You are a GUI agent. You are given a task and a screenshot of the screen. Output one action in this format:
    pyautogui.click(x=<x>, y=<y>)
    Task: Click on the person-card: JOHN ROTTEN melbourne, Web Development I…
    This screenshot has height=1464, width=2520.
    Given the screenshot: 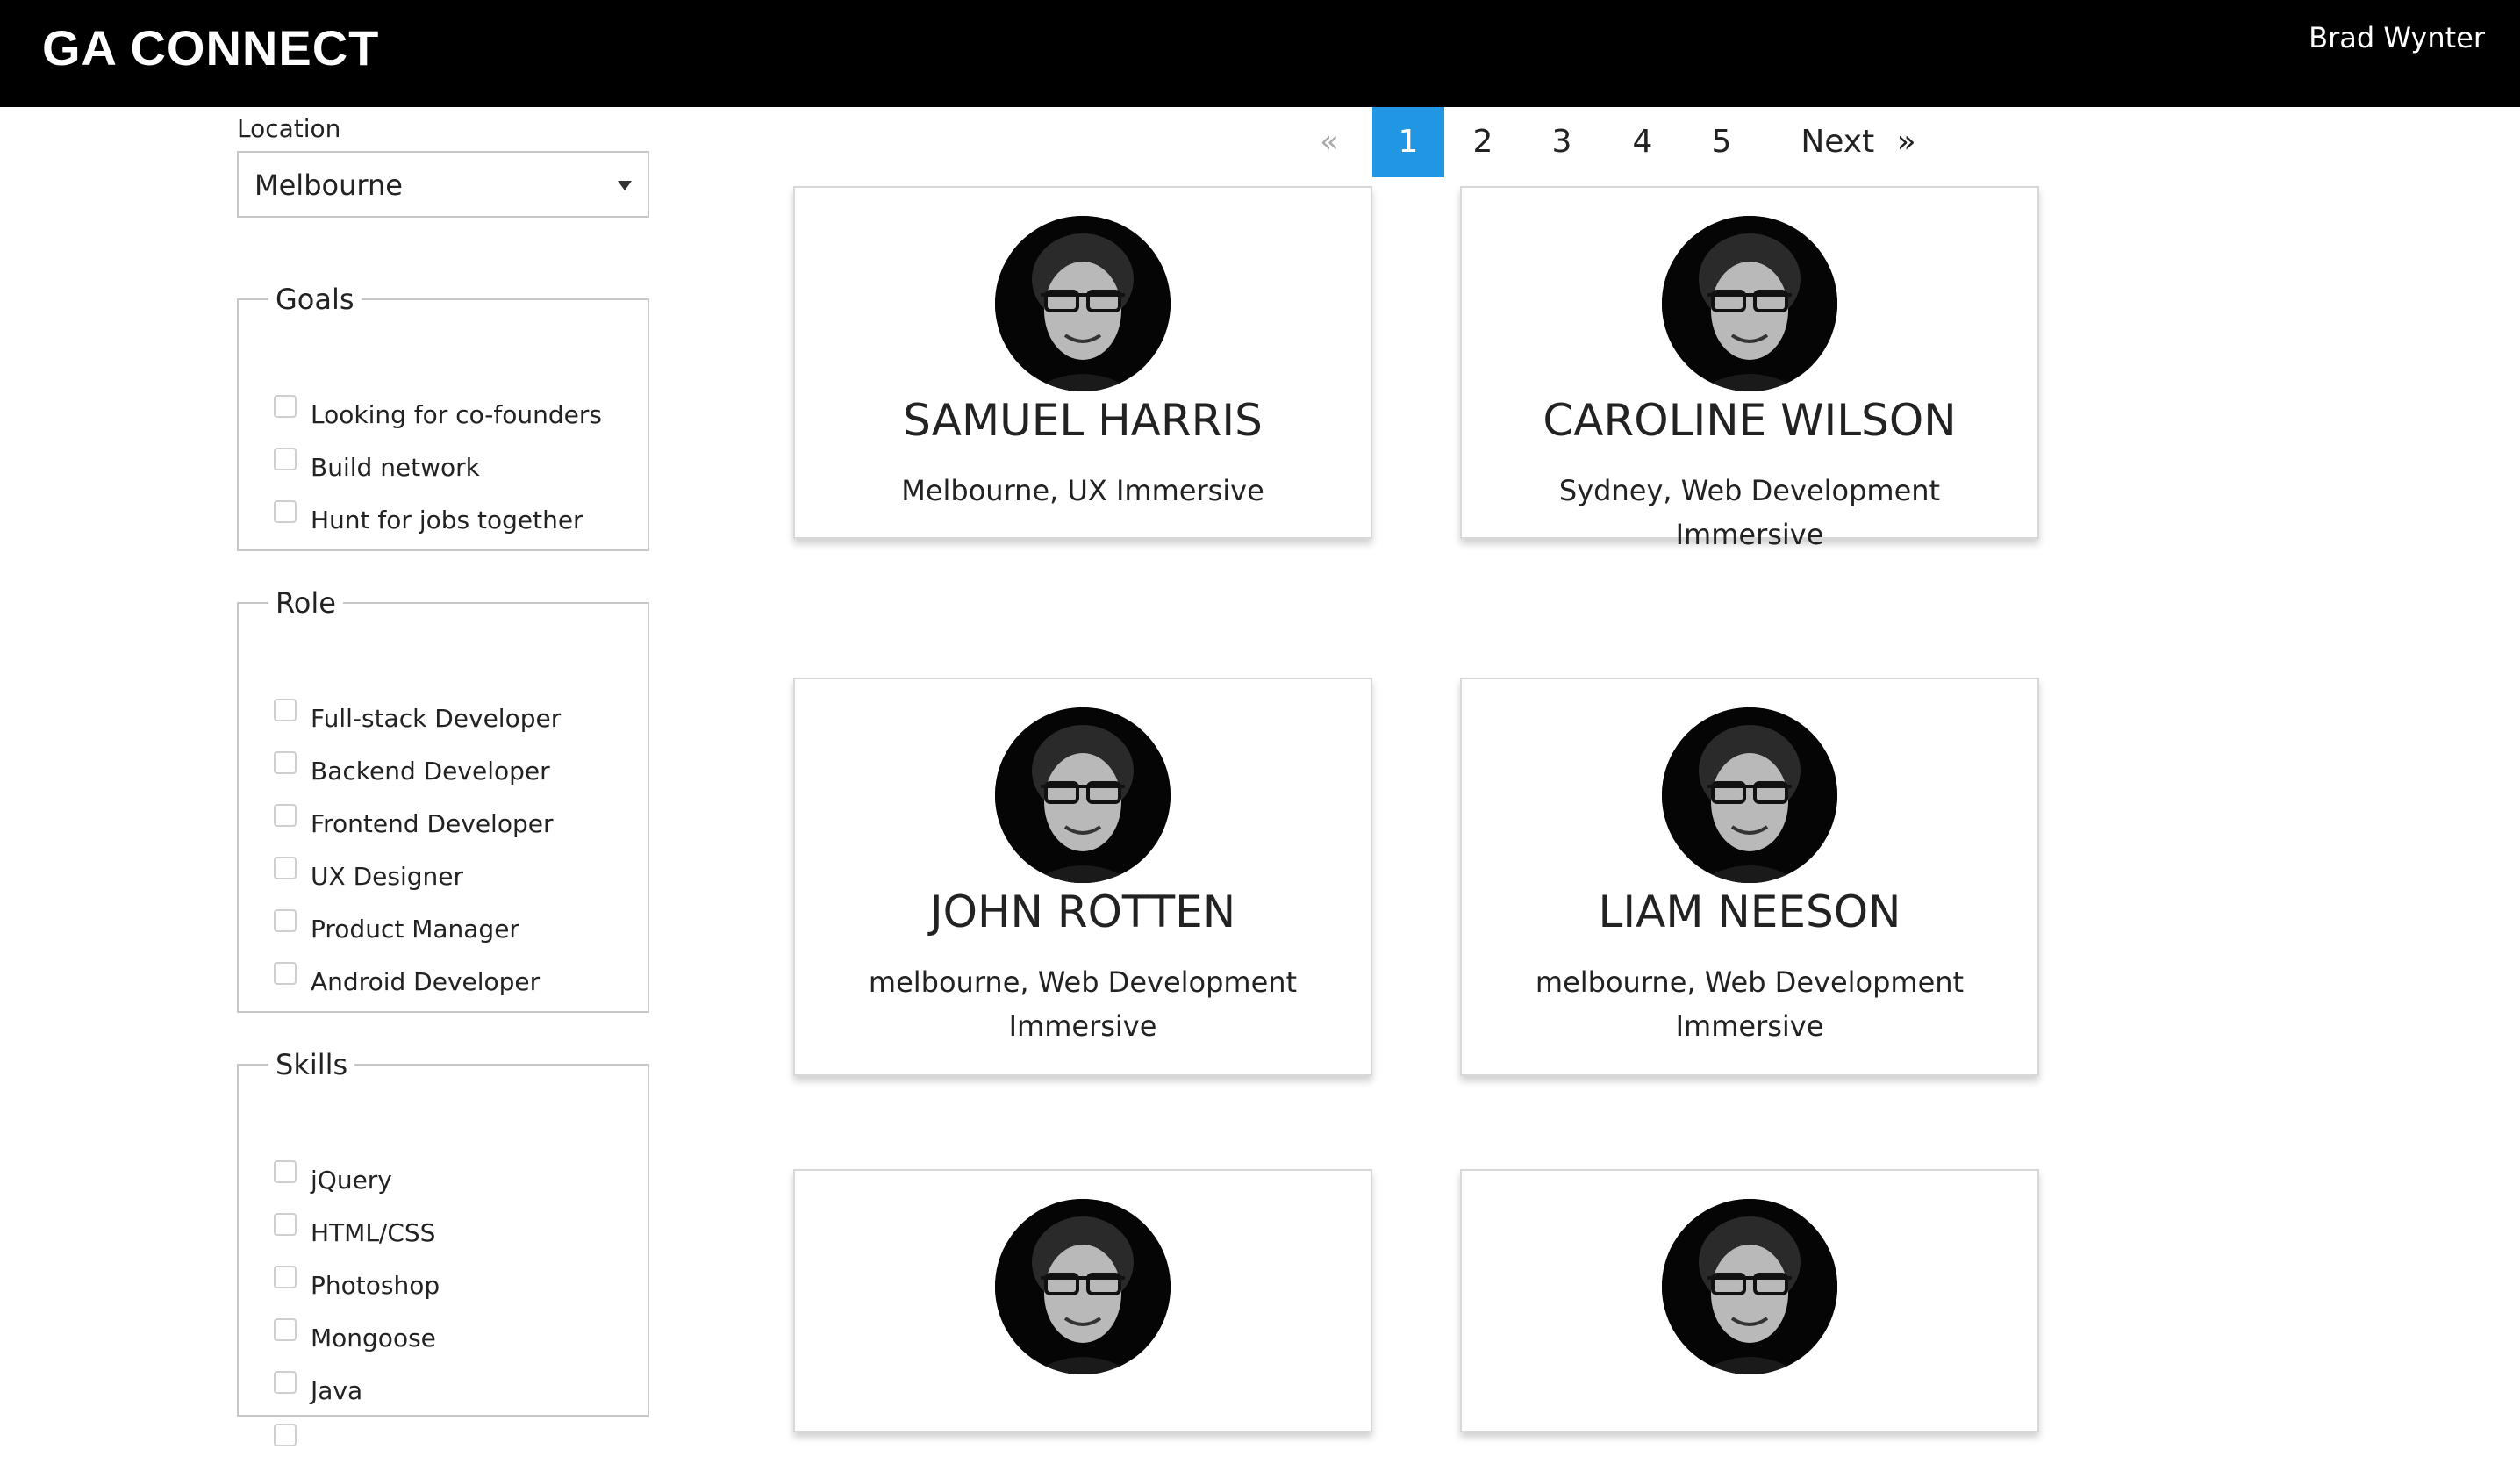 What is the action you would take?
    pyautogui.click(x=1082, y=877)
    